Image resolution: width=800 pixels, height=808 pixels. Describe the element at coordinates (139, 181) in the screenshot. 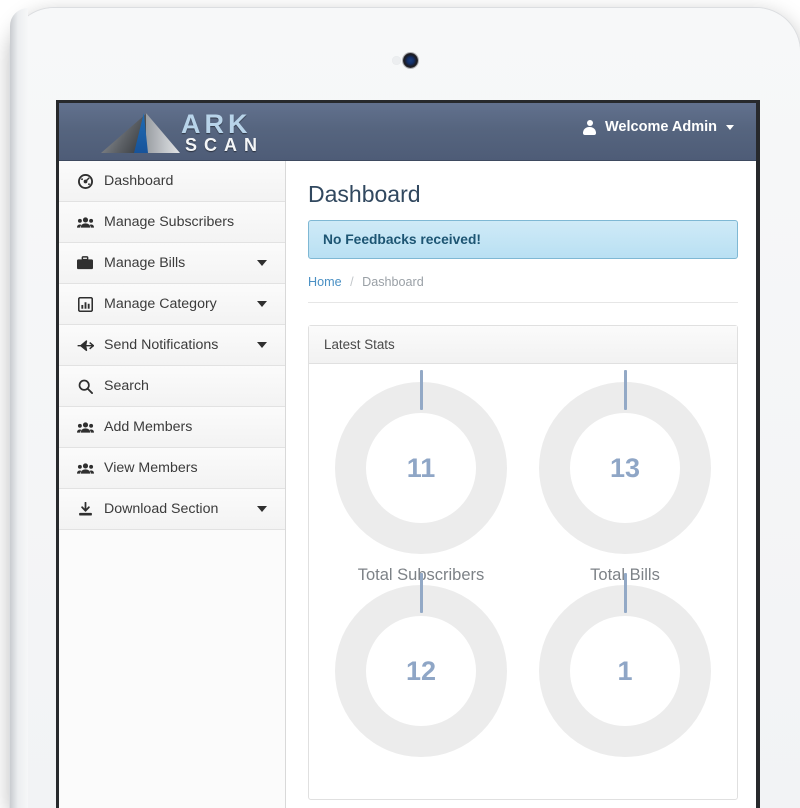

I see `sidebar-item-label: Dashboard` at that location.